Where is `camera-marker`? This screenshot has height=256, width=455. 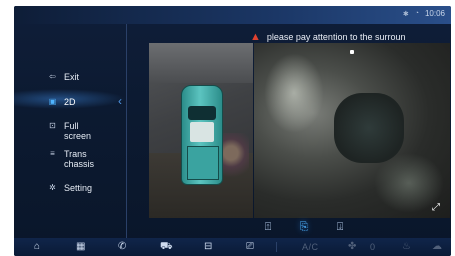 camera-marker is located at coordinates (352, 52).